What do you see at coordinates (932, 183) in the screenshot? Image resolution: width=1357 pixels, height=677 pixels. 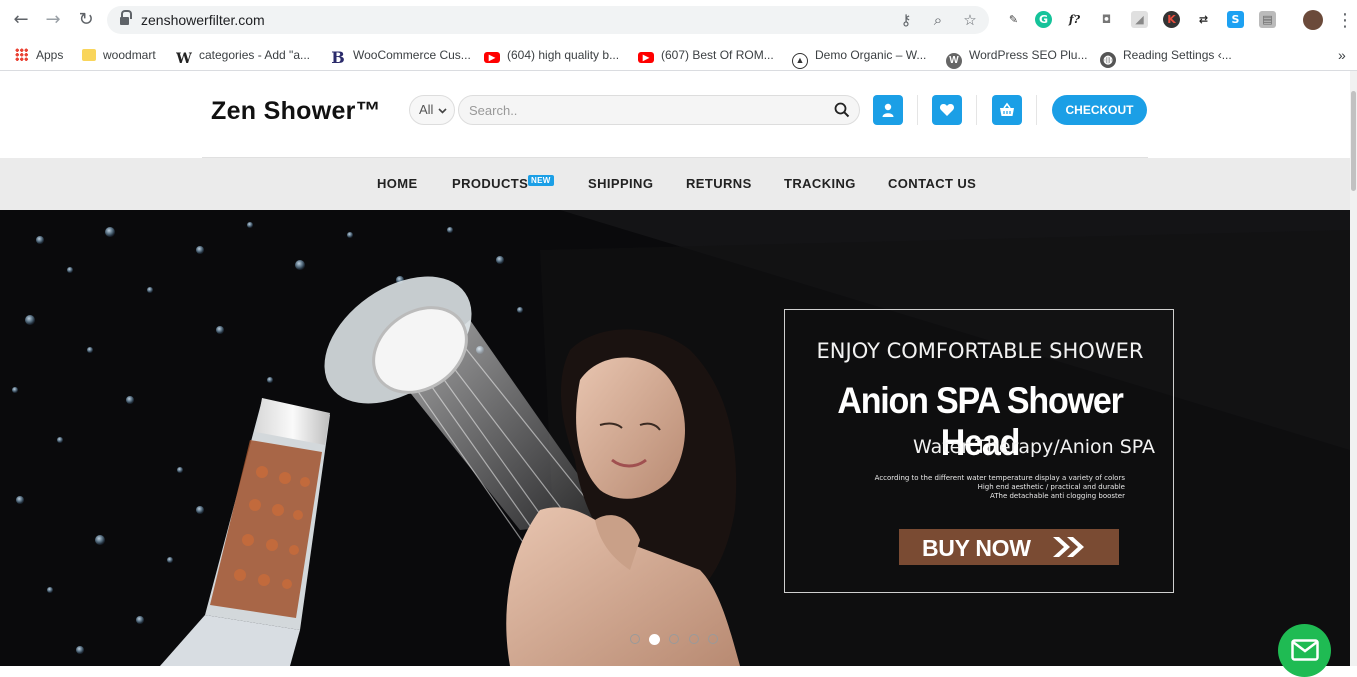 I see `nav-contact-us: CONTACT US` at bounding box center [932, 183].